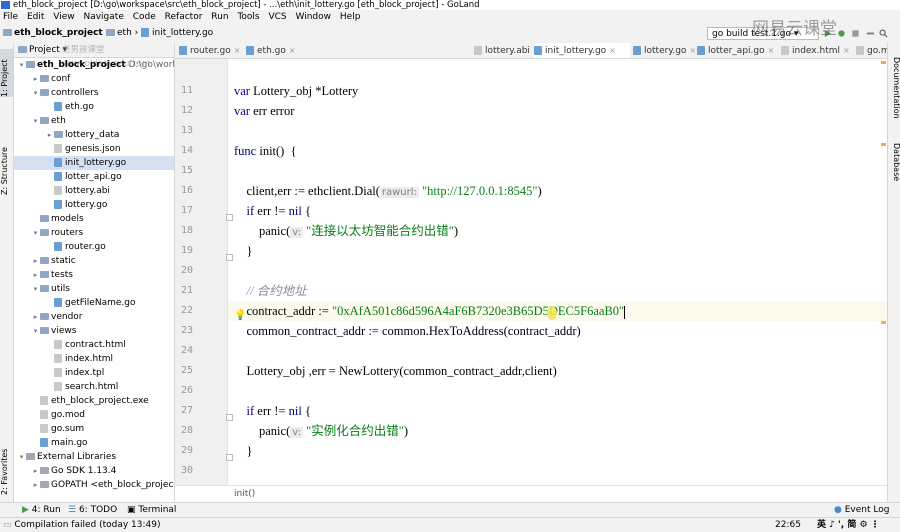 The height and width of the screenshot is (532, 900). What do you see at coordinates (94, 485) in the screenshot?
I see `tree-item: ▸ GOPATH <eth_block_project` at bounding box center [94, 485].